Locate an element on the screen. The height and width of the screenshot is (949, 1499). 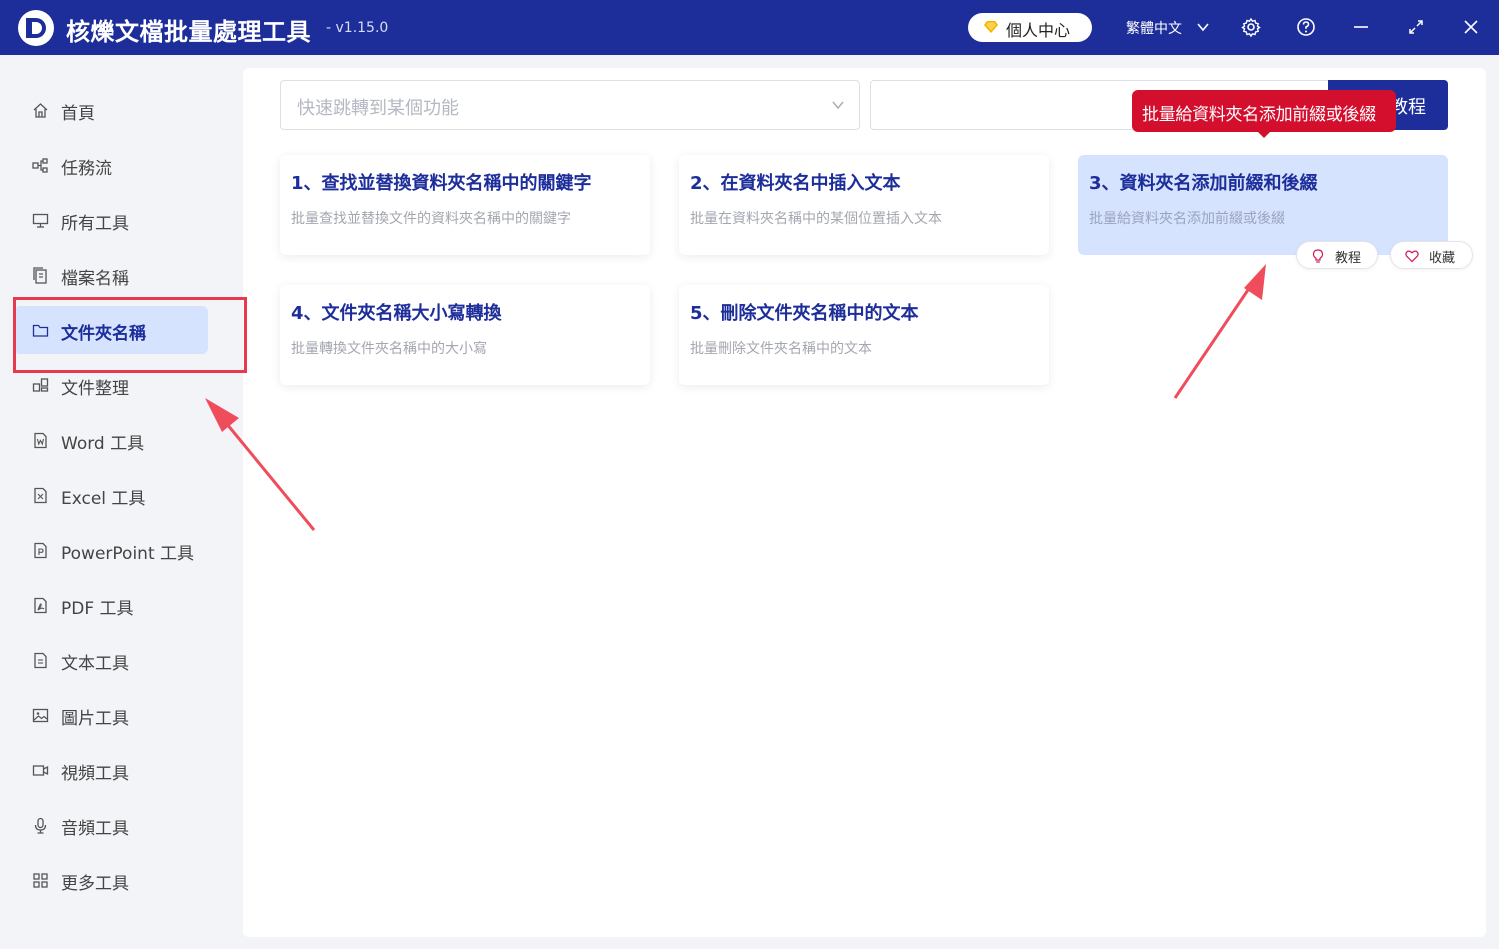
sidebar-item-pdf-tools: PDF 工具 is located at coordinates (111, 605).